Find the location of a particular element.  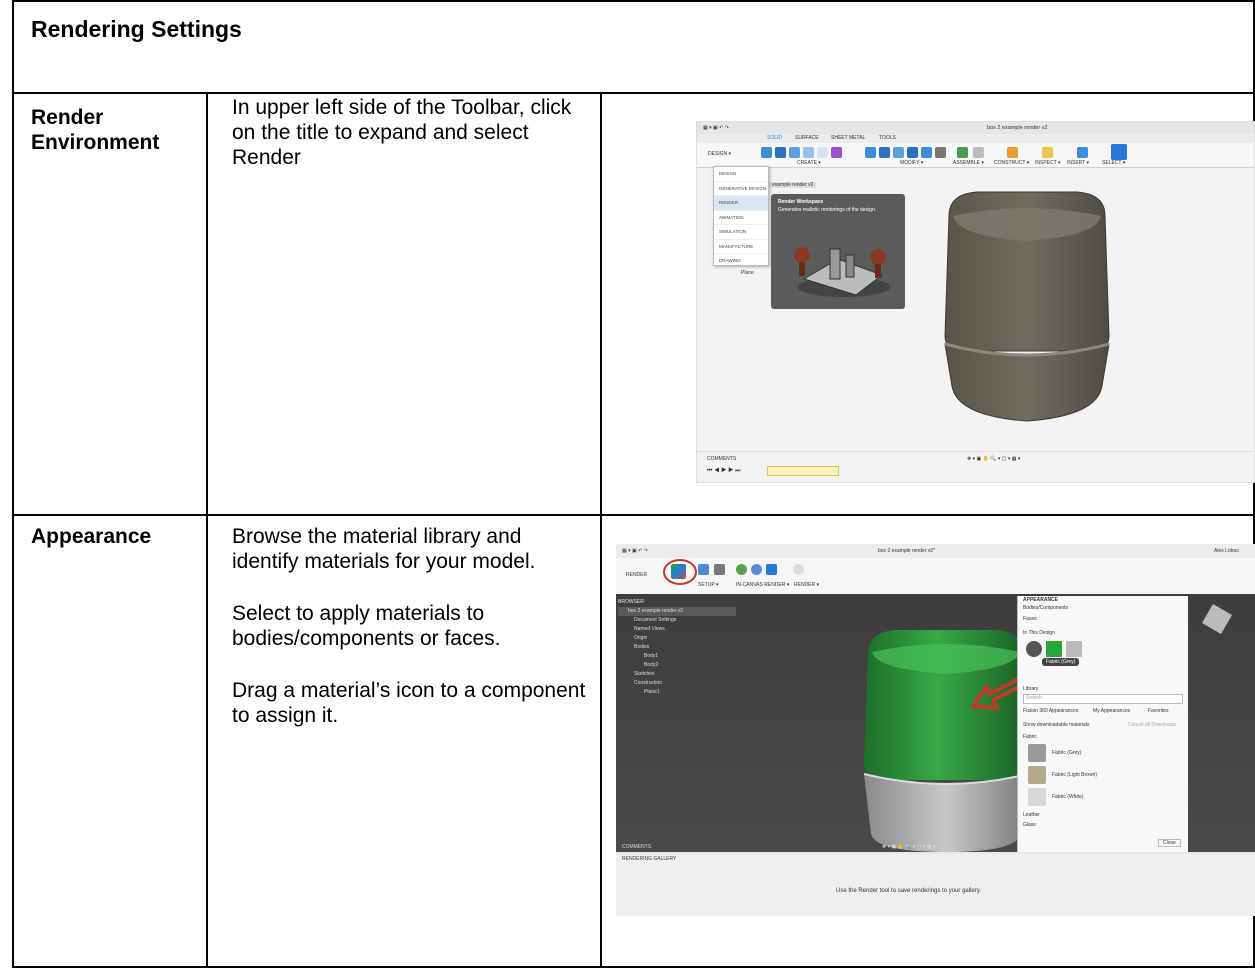

browser-item: Origin is located at coordinates (677, 638).